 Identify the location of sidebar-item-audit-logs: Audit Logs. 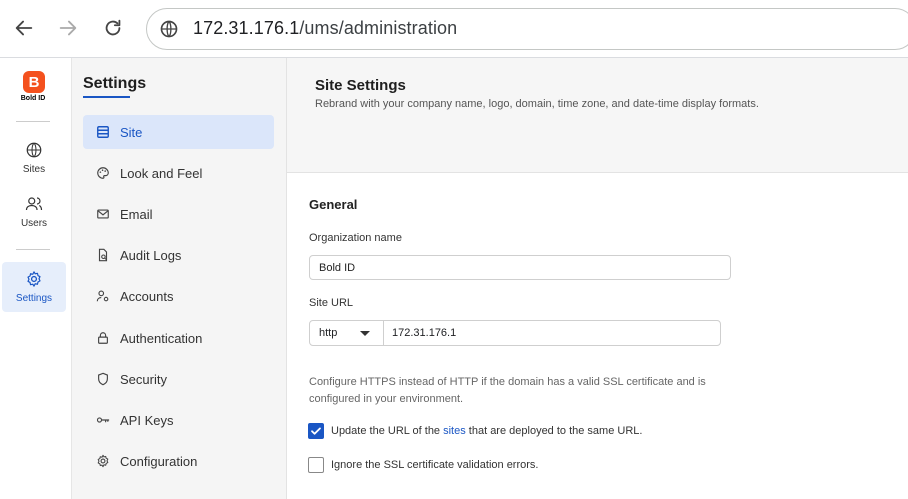
(178, 255).